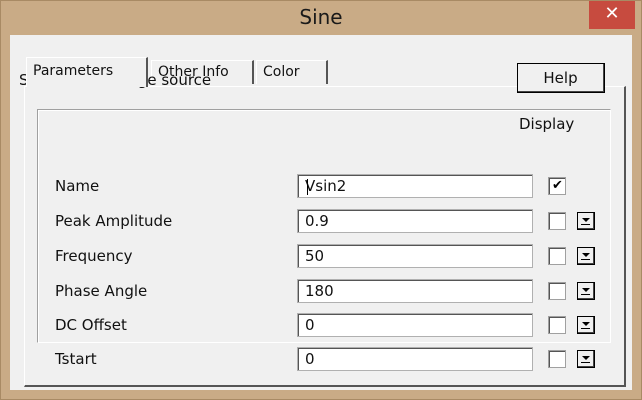 The image size is (642, 400). Describe the element at coordinates (557, 325) in the screenshot. I see `dc-offset-display-checkbox` at that location.